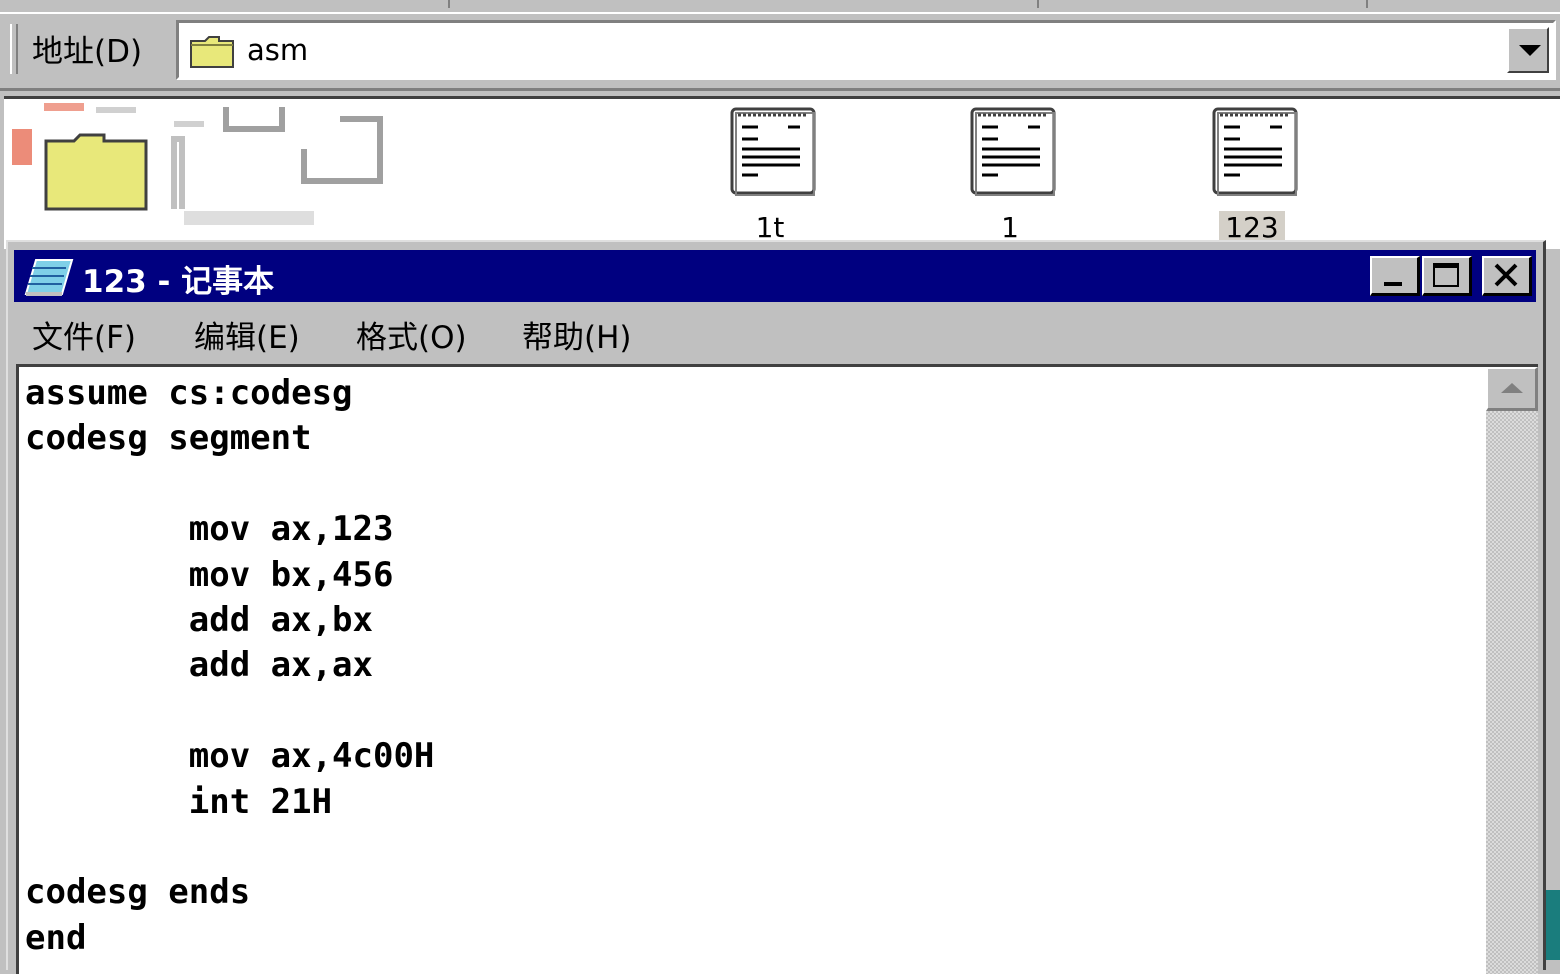 The height and width of the screenshot is (974, 1560). What do you see at coordinates (138, 892) in the screenshot?
I see `code-line: codesg ends` at bounding box center [138, 892].